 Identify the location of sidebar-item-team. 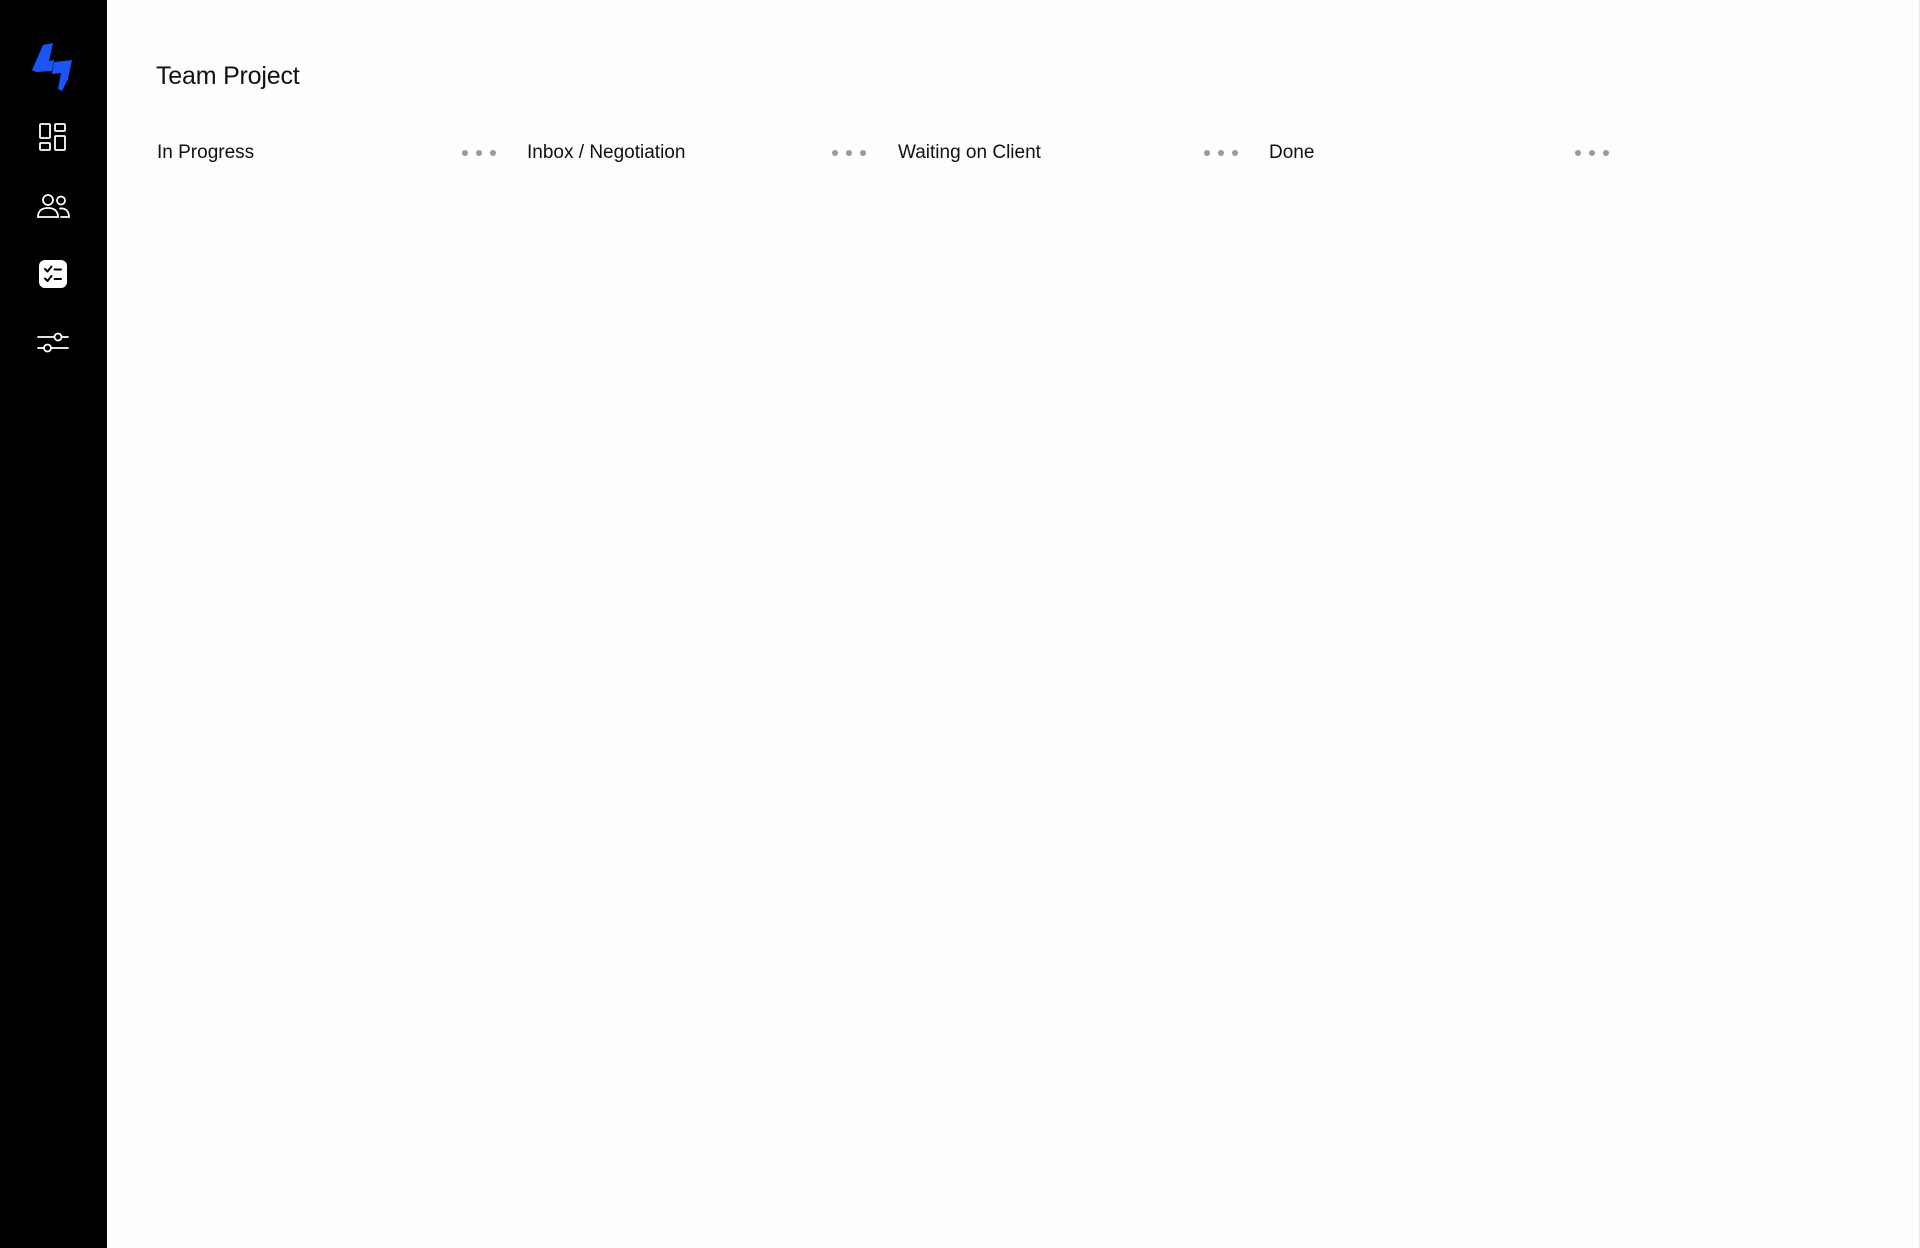
(53, 208).